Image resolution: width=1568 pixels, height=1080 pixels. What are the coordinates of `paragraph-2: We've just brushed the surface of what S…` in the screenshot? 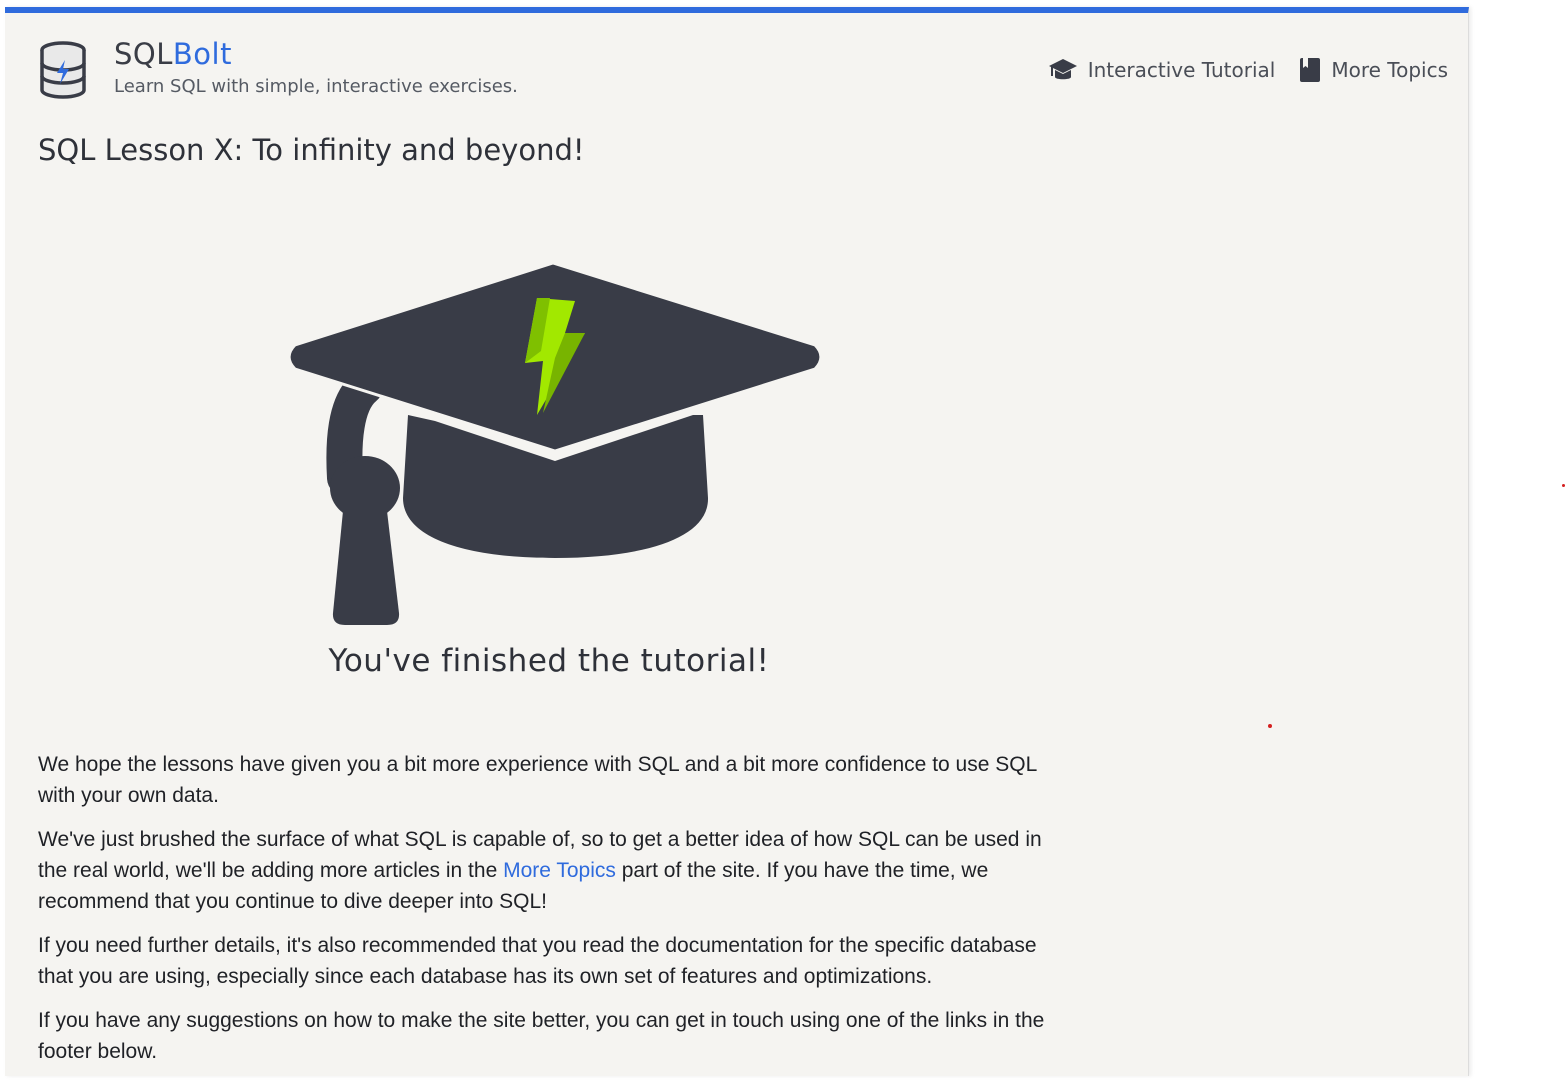 It's located at (553, 870).